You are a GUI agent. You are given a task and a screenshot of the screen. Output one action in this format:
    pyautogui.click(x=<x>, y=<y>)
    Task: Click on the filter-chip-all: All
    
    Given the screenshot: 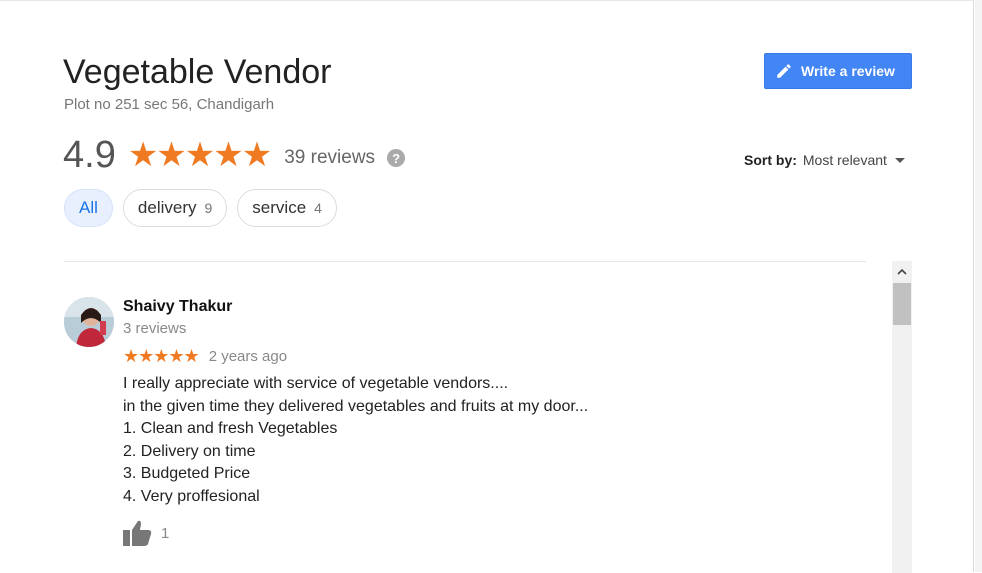 What is the action you would take?
    pyautogui.click(x=88, y=208)
    